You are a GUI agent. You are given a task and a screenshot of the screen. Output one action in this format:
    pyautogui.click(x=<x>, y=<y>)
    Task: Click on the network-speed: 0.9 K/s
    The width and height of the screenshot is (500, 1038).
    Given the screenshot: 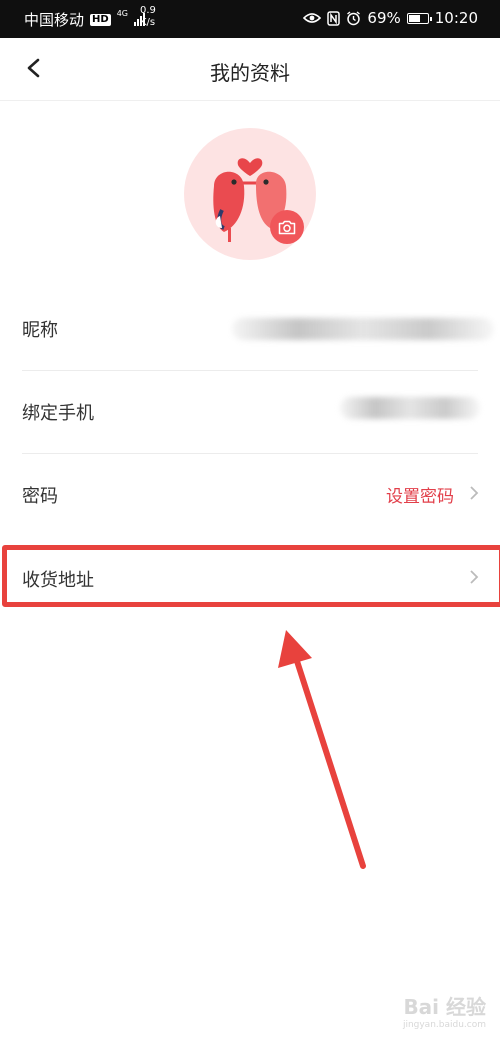 What is the action you would take?
    pyautogui.click(x=148, y=17)
    